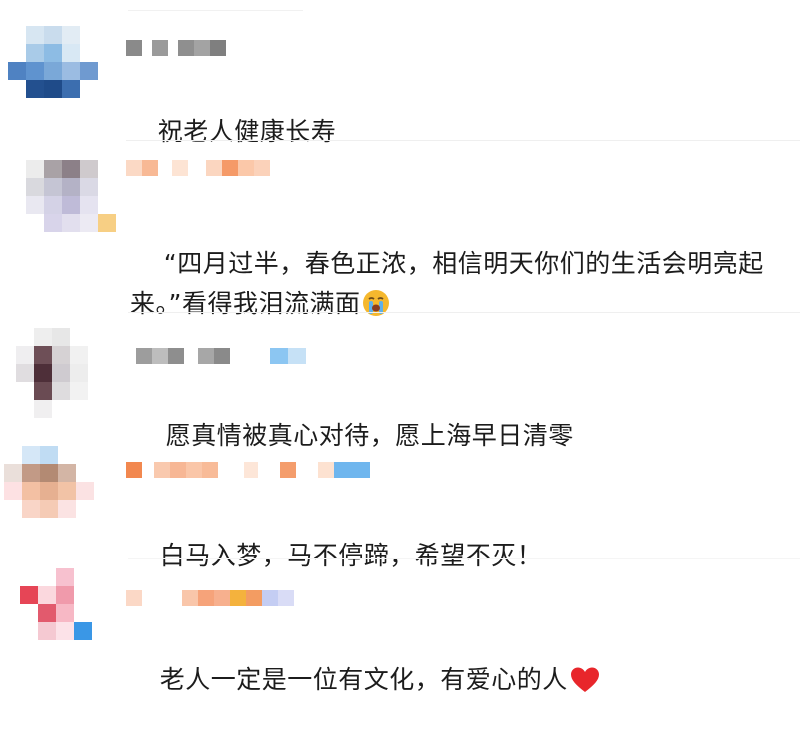  I want to click on comment-text: 老人一定是一位有文化，有爱心的人, so click(451, 680).